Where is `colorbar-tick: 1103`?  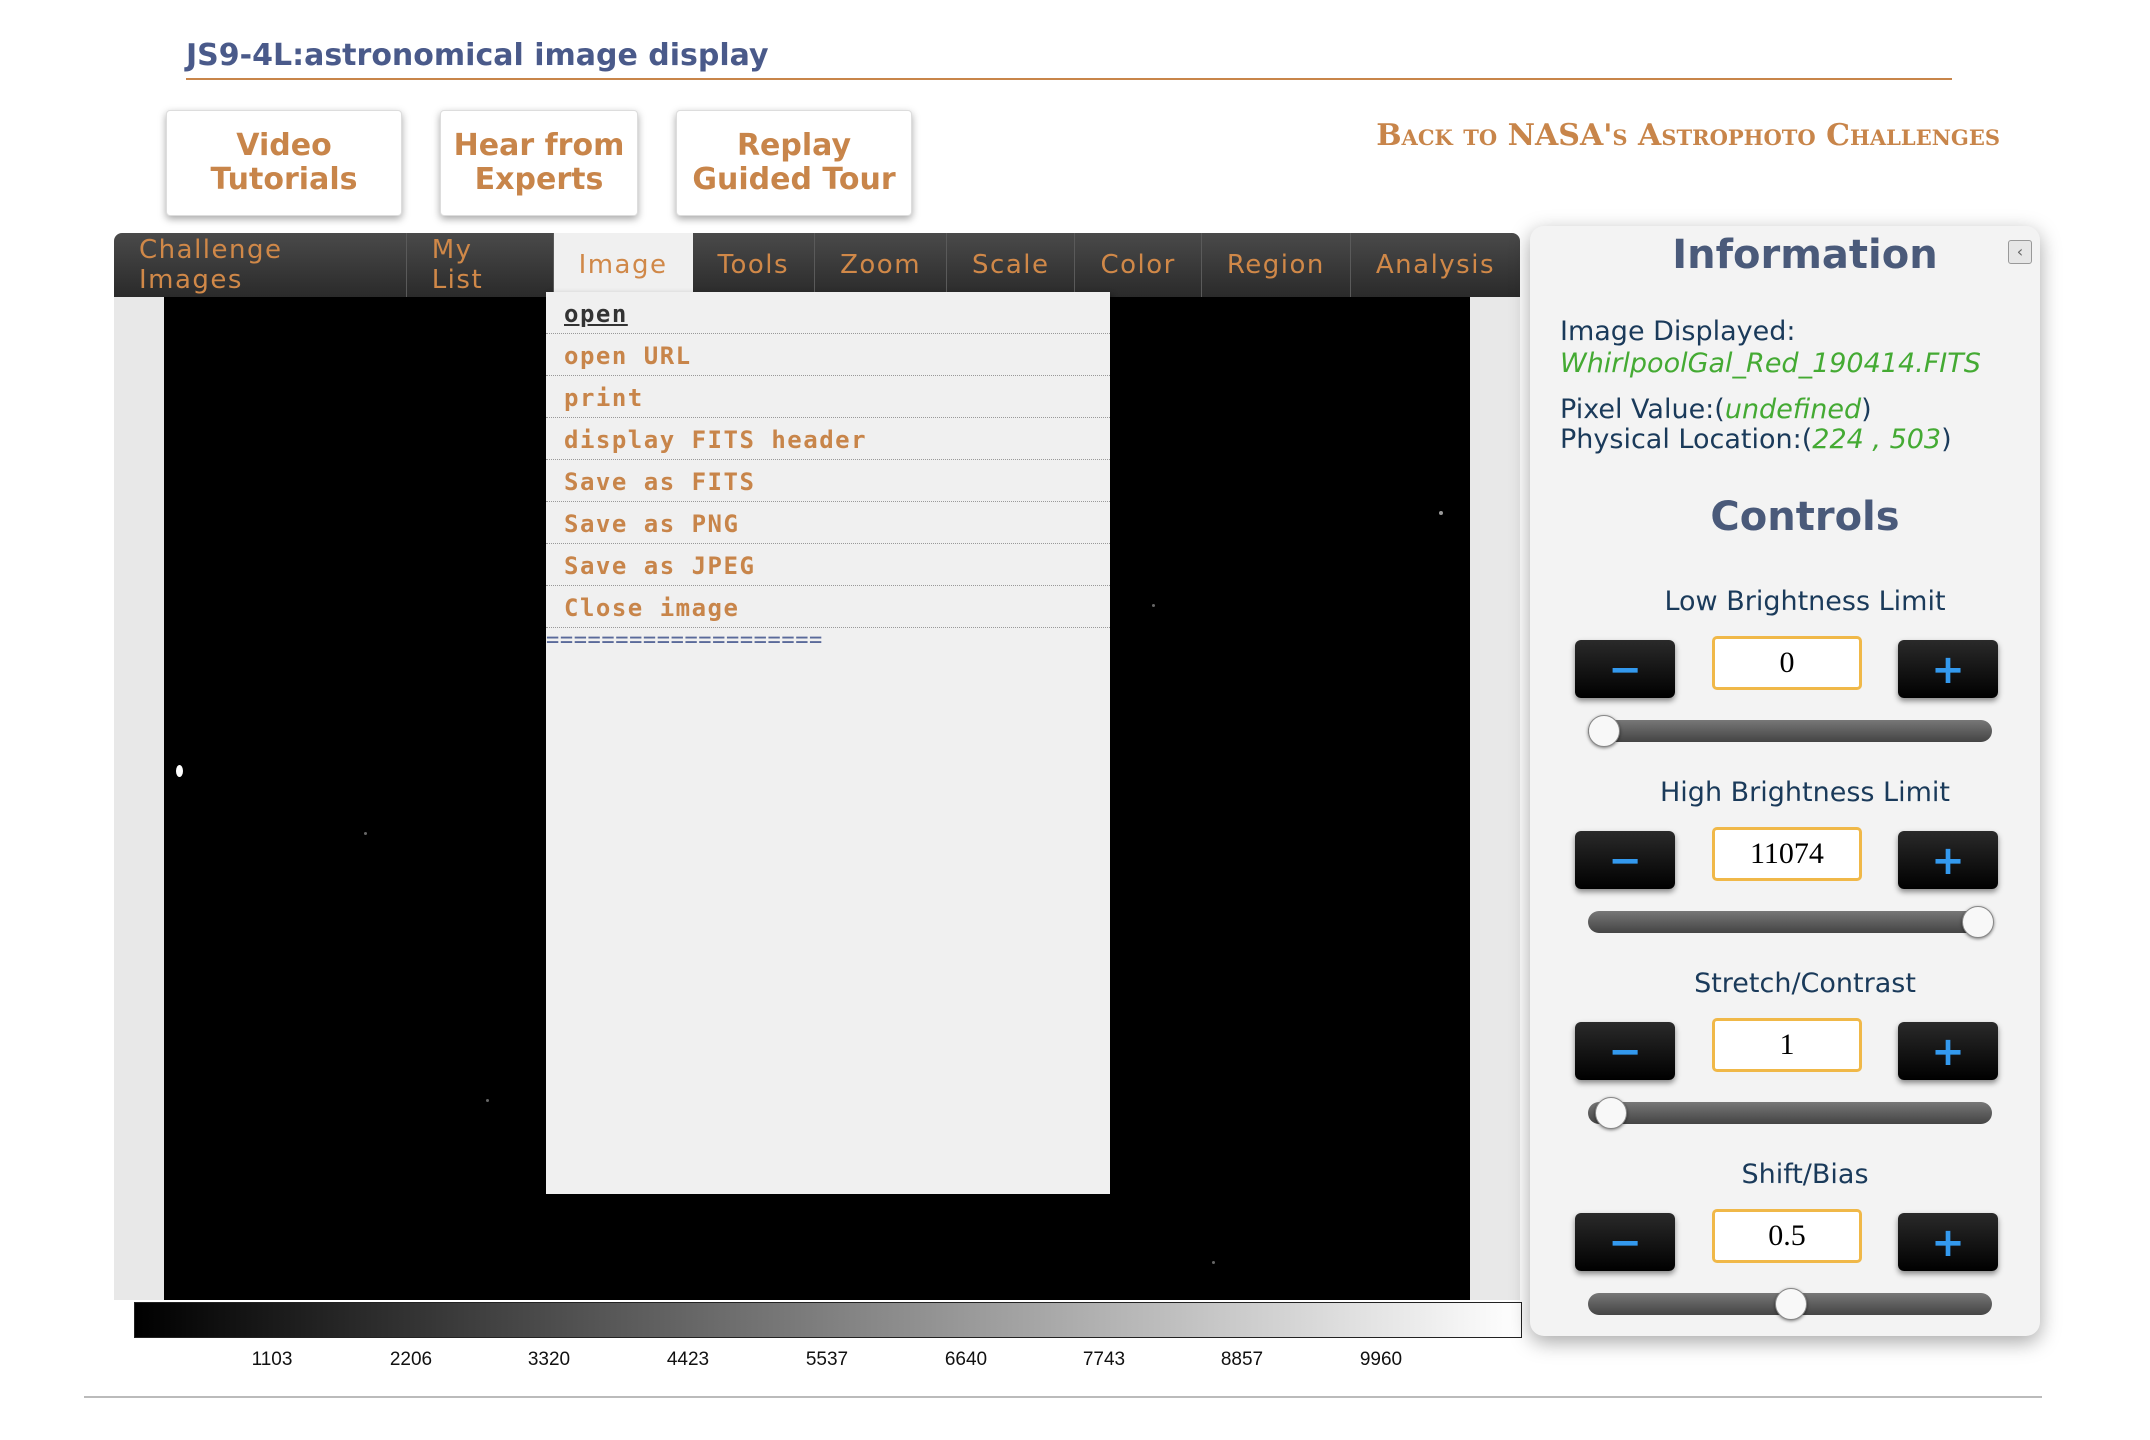
colorbar-tick: 1103 is located at coordinates (272, 1359).